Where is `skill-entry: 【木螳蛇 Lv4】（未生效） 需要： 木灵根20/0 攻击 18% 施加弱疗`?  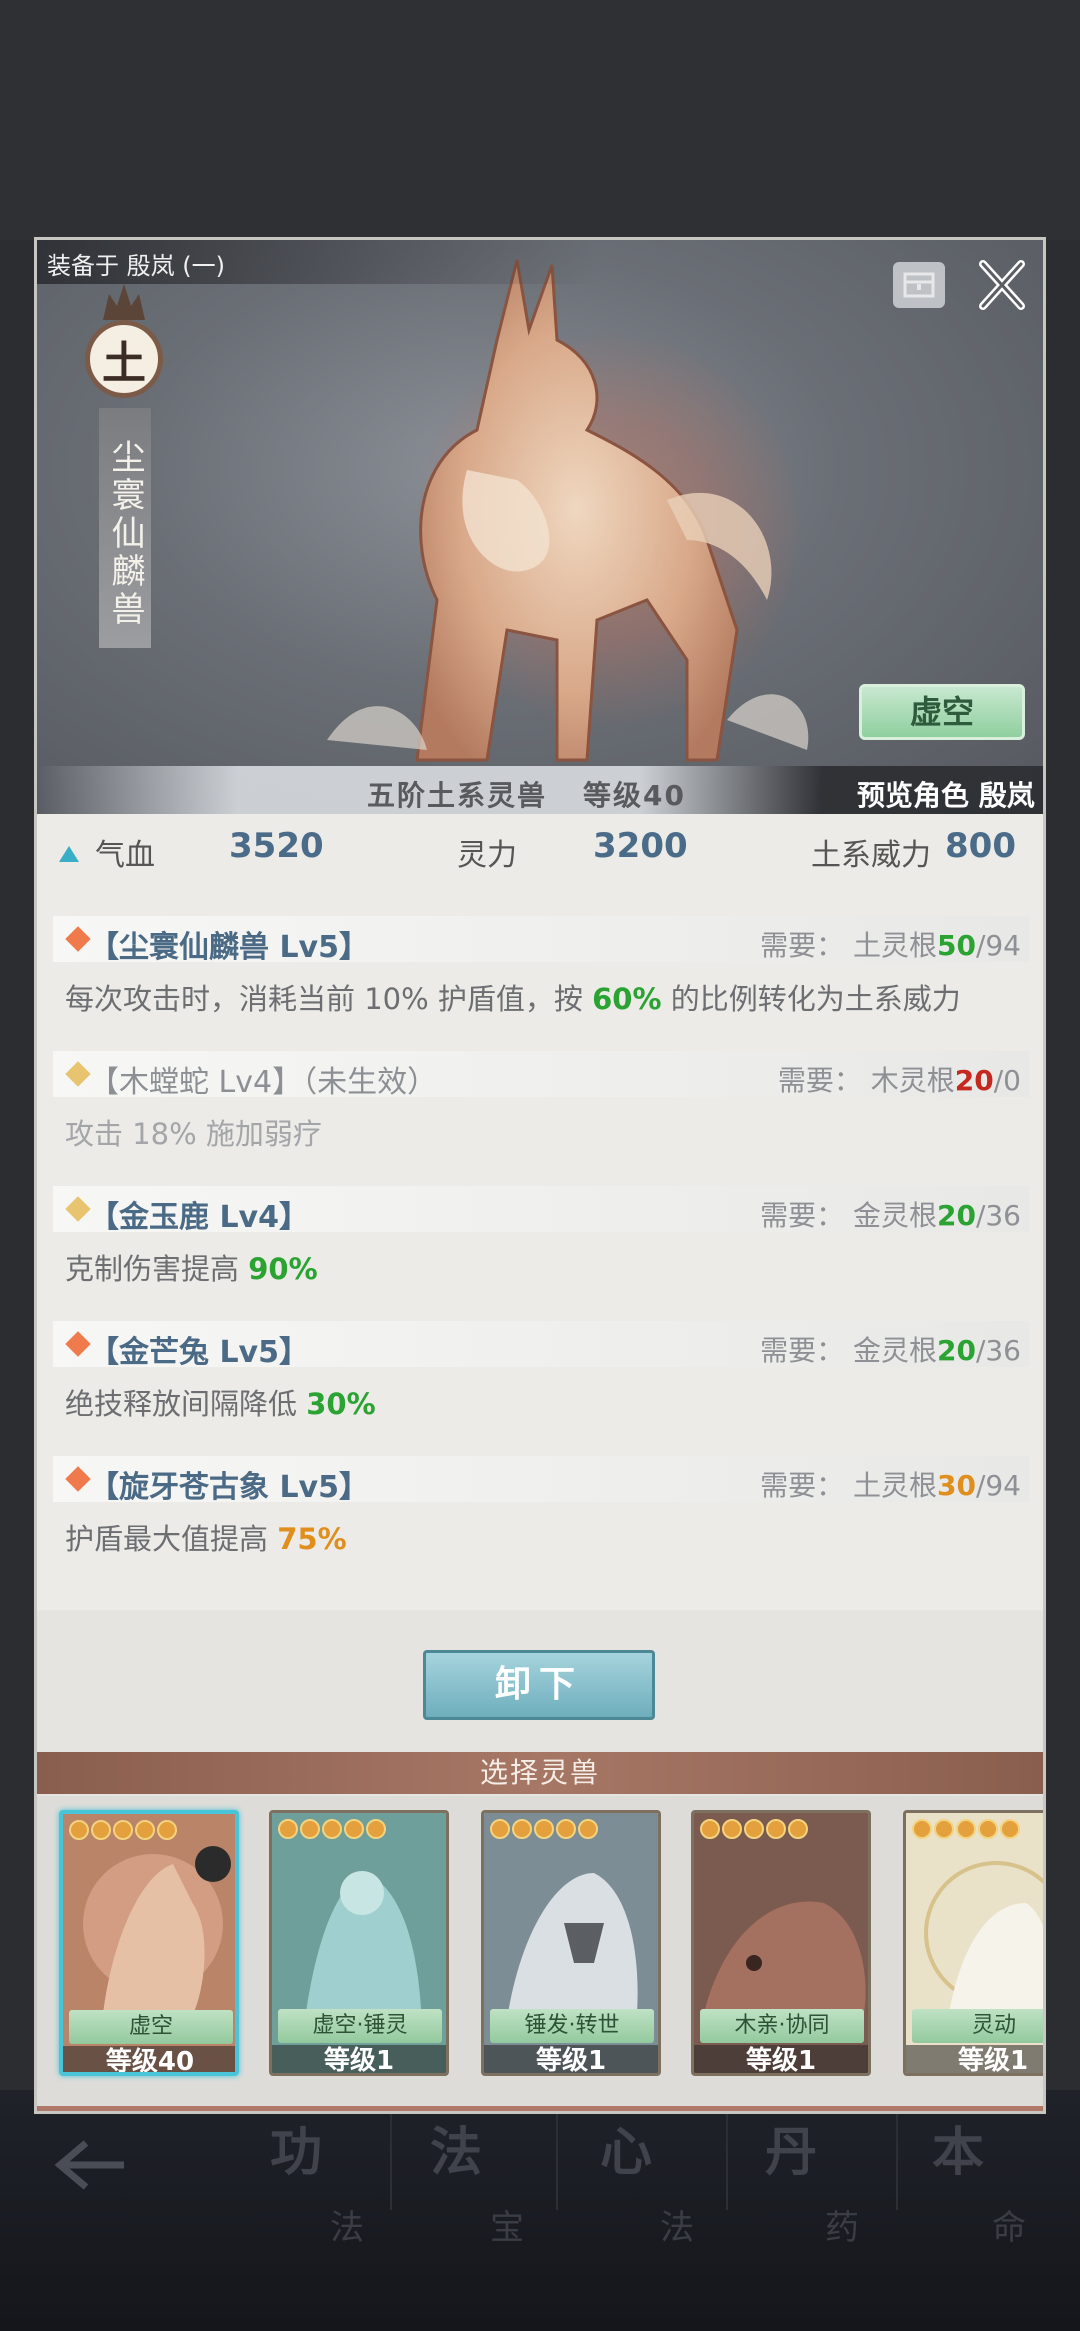 skill-entry: 【木螳蛇 Lv4】（未生效） 需要： 木灵根20/0 攻击 18% 施加弱疗 is located at coordinates (541, 1106).